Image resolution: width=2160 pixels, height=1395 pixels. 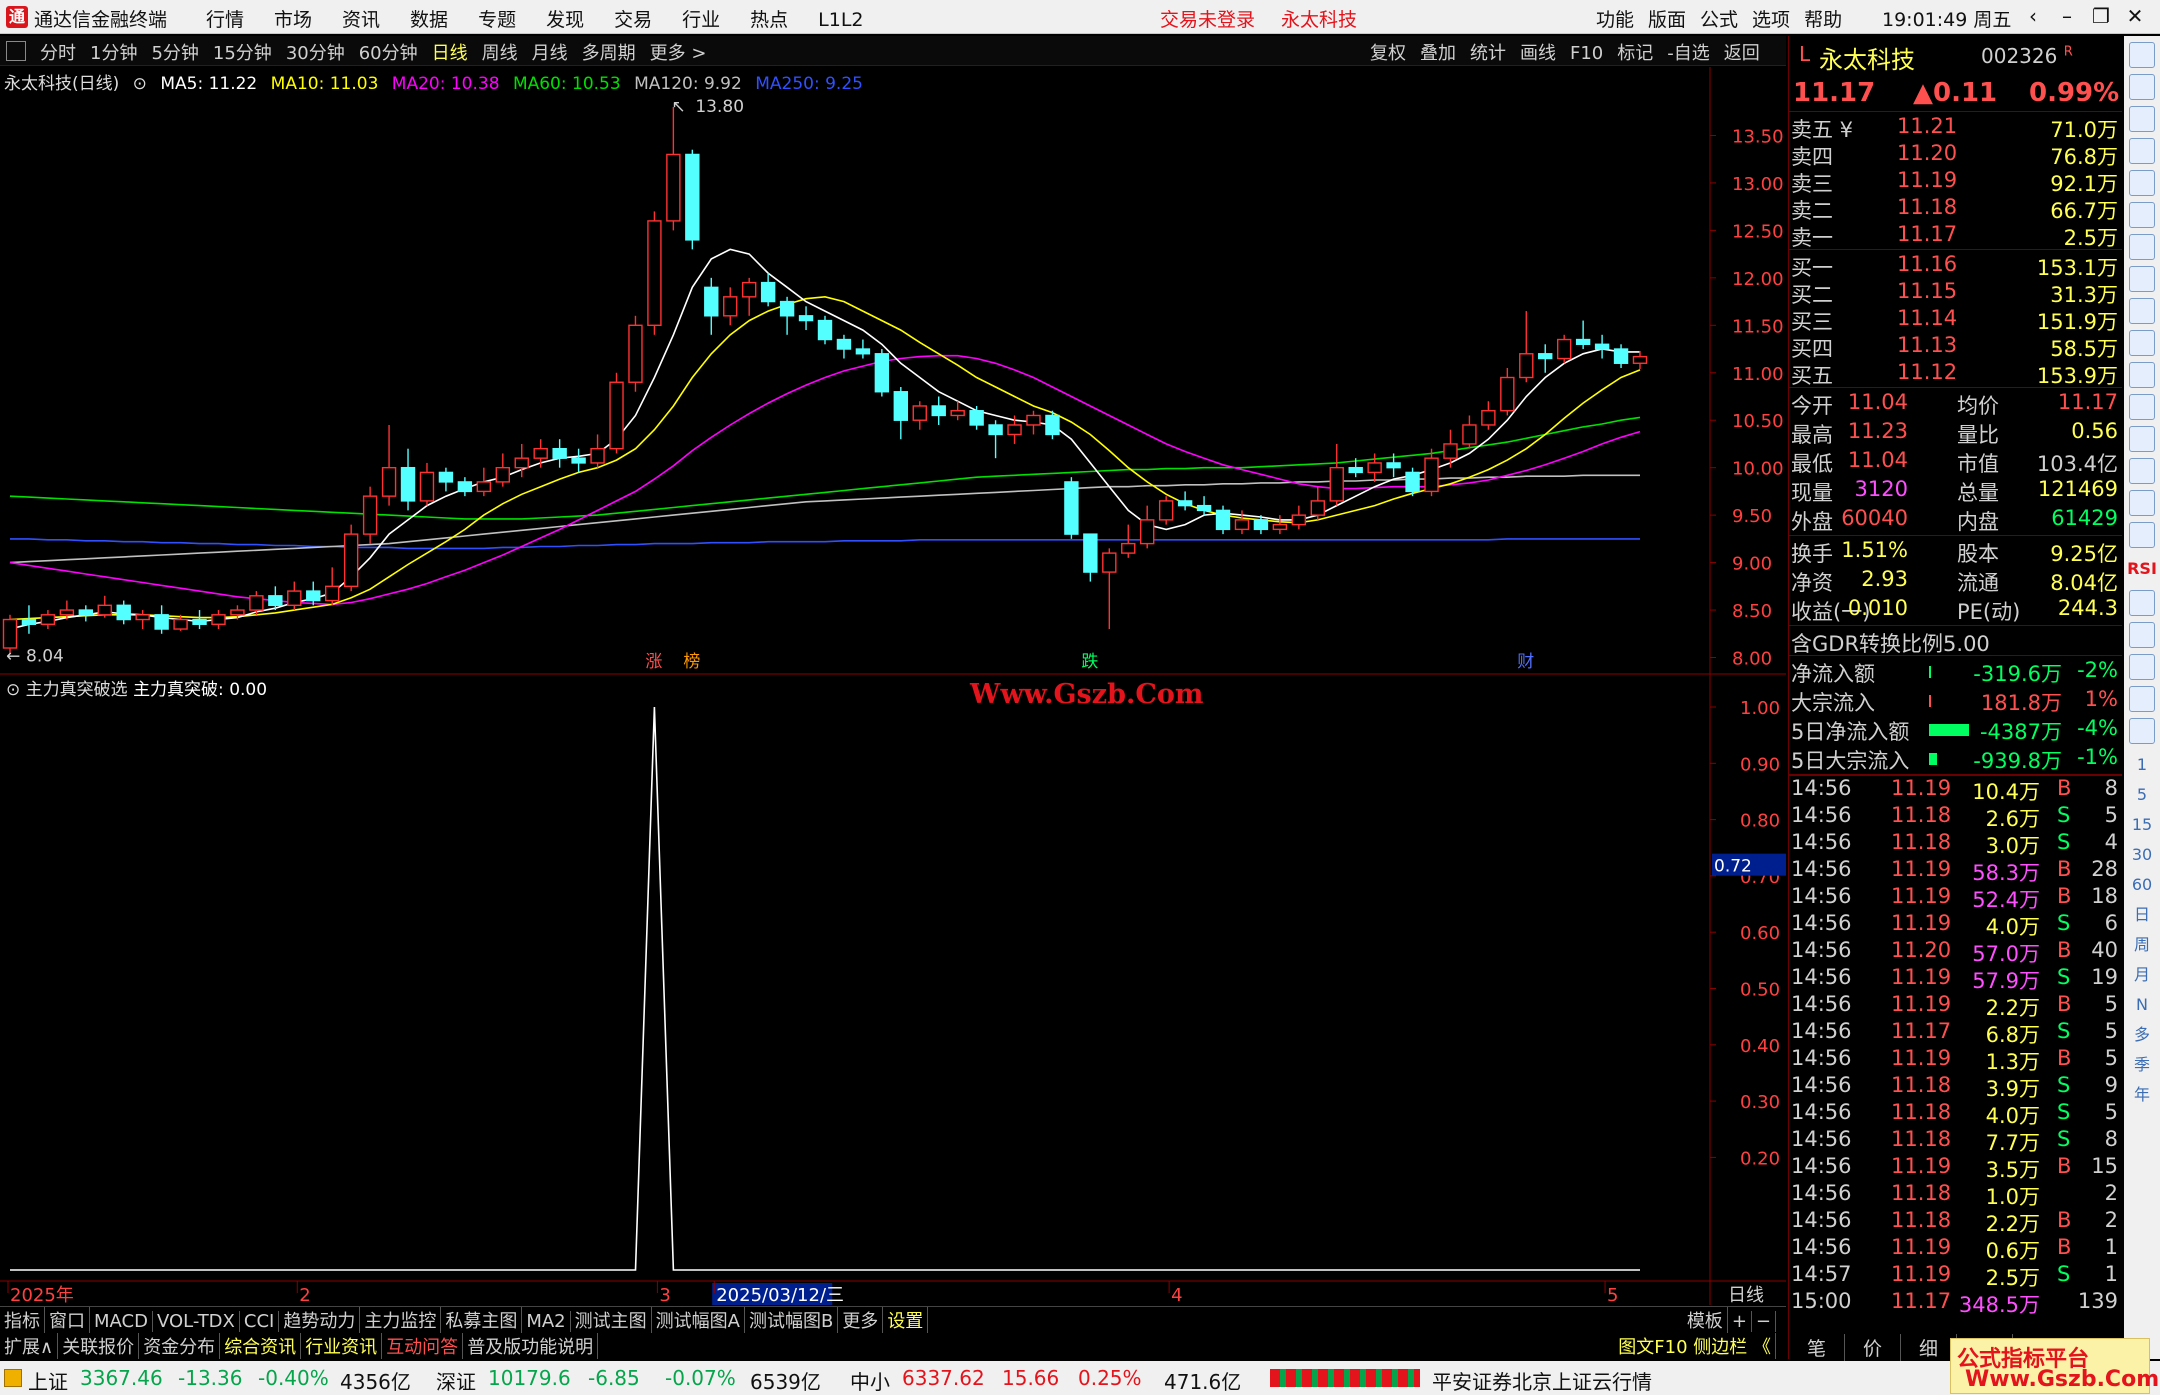 What do you see at coordinates (2142, 407) in the screenshot?
I see `calendar-icon` at bounding box center [2142, 407].